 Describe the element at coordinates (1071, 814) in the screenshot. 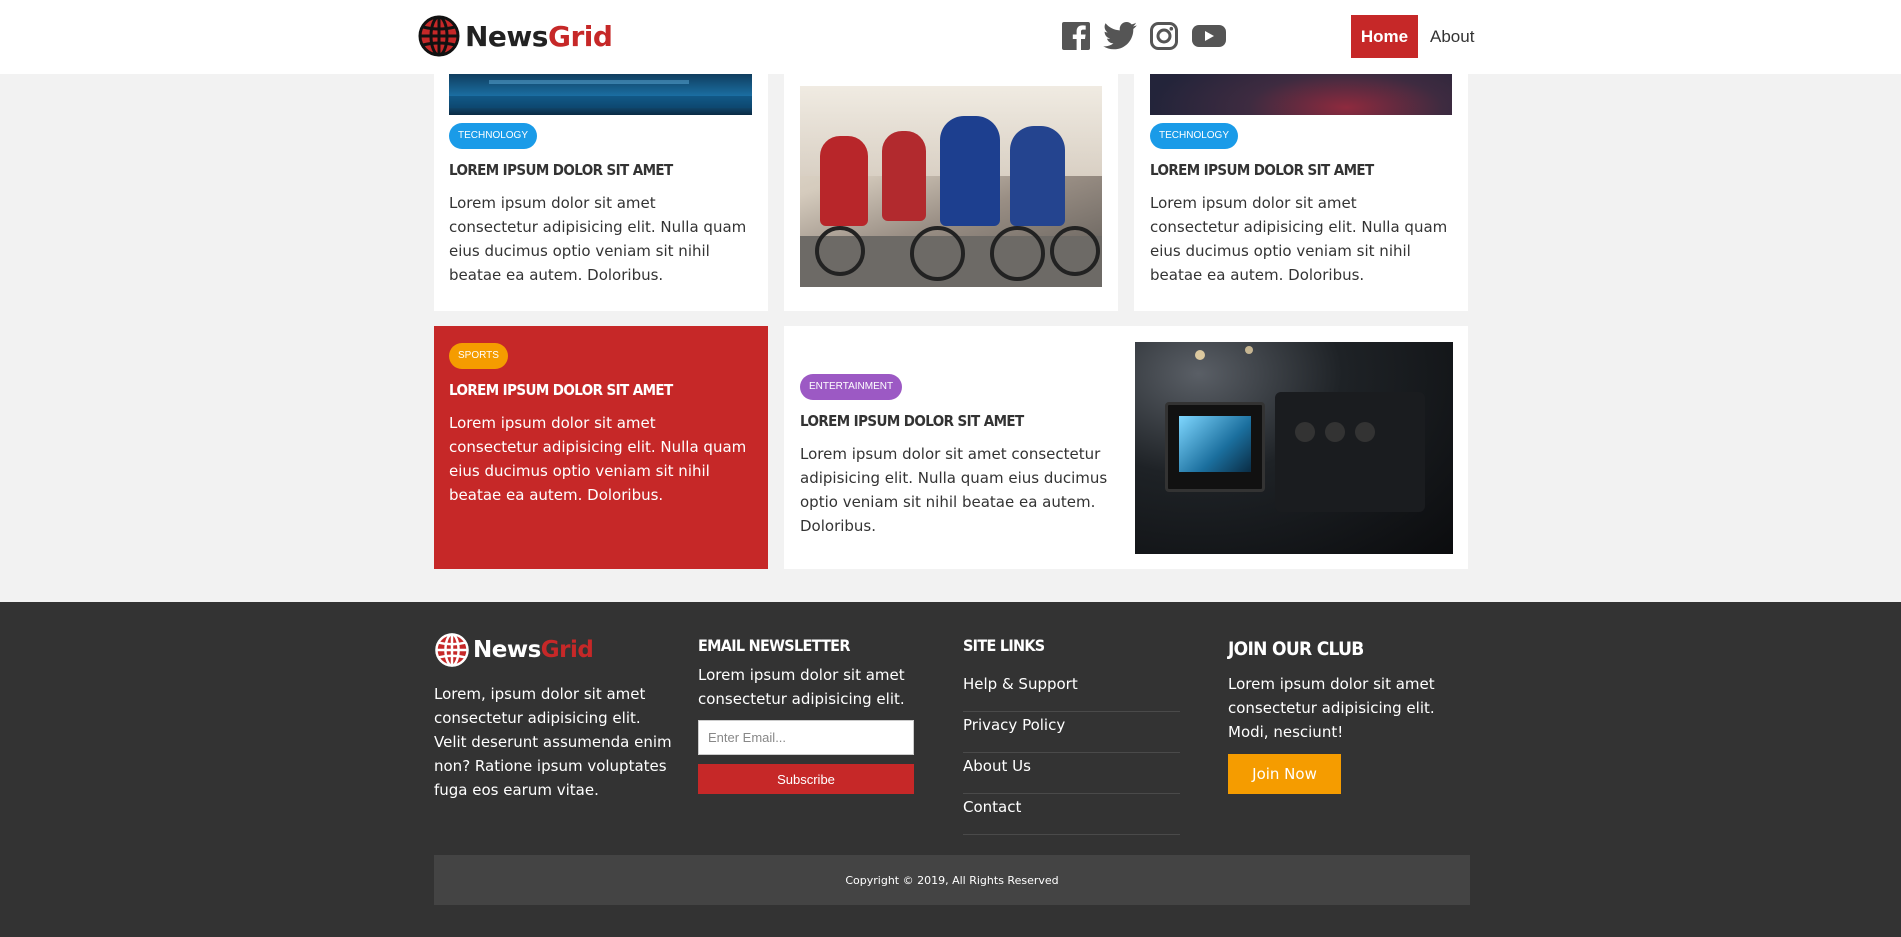

I see `link-contact: Contact` at that location.